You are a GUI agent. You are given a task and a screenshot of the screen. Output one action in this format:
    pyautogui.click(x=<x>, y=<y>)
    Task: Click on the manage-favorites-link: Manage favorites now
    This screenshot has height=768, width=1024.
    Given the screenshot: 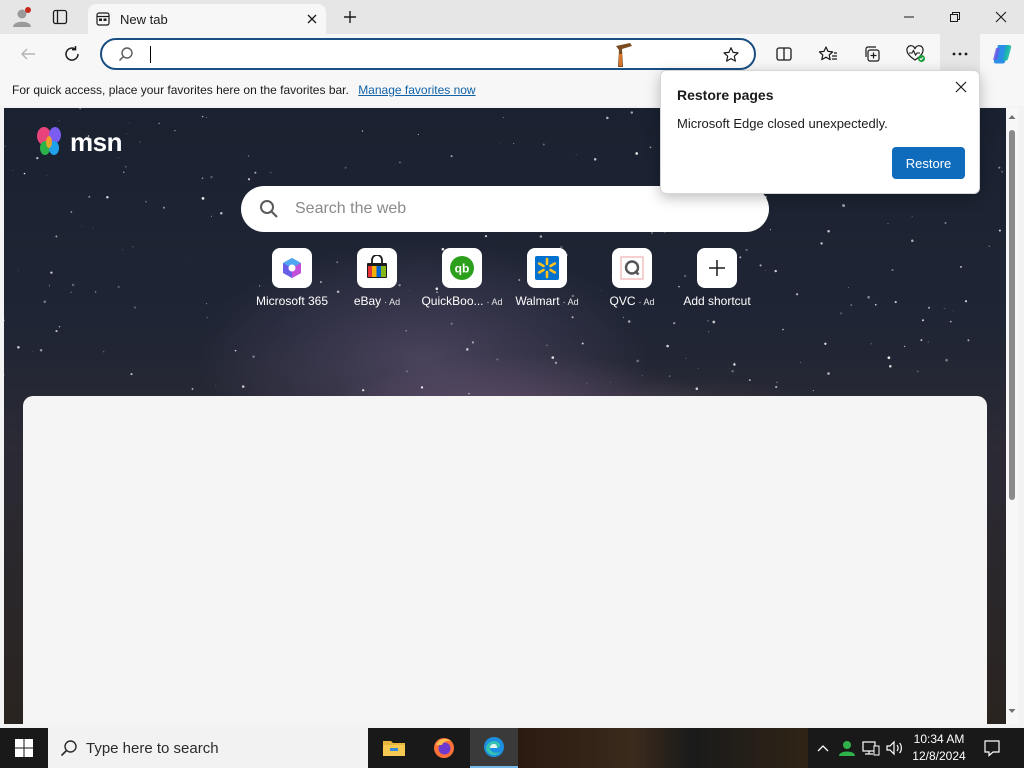 What is the action you would take?
    pyautogui.click(x=416, y=90)
    